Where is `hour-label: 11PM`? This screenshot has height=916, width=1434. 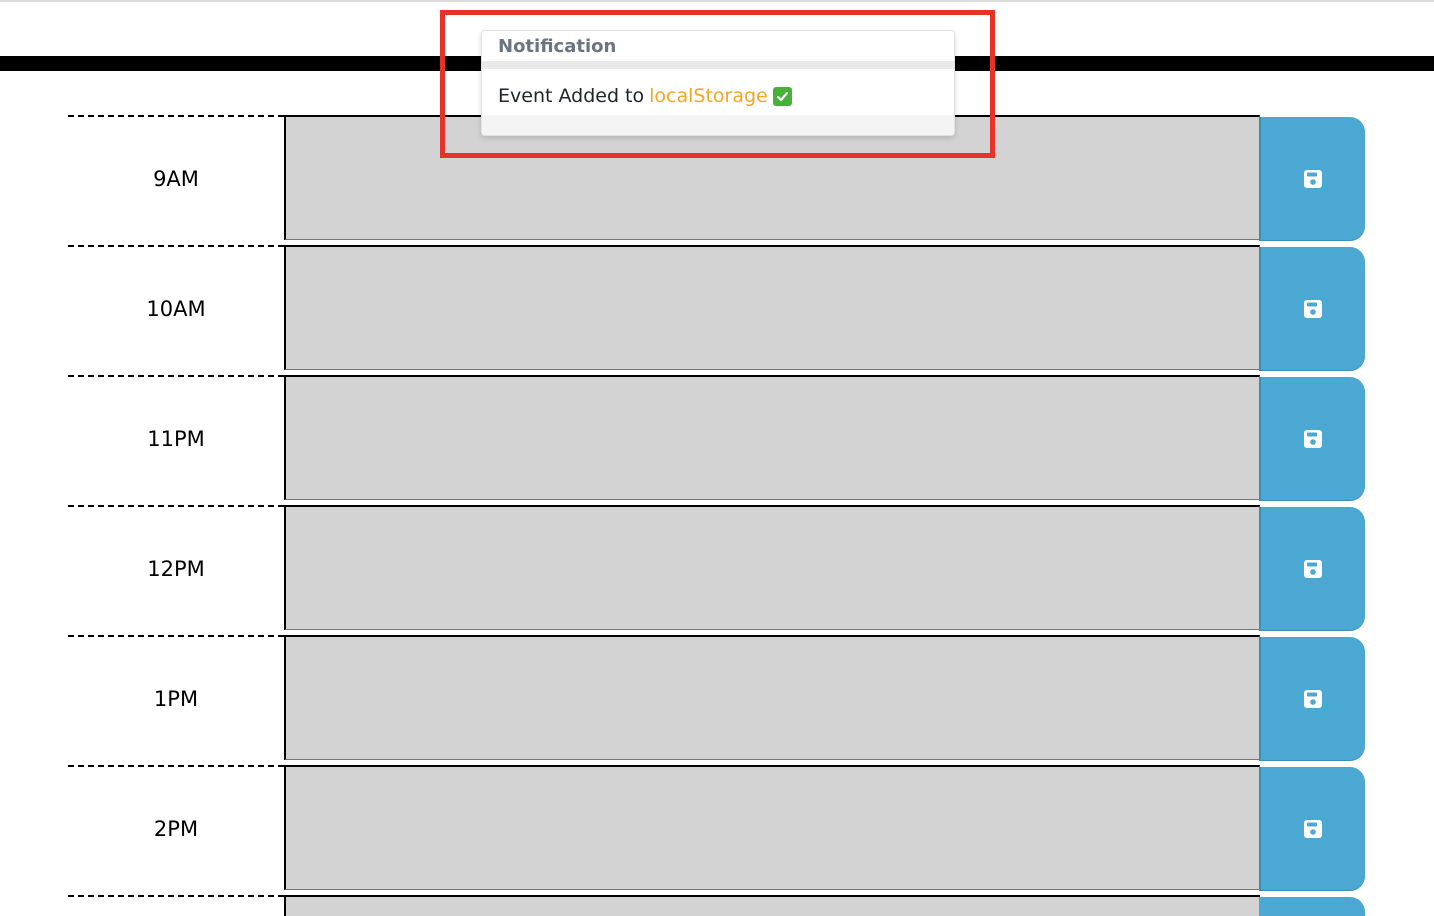
hour-label: 11PM is located at coordinates (176, 437).